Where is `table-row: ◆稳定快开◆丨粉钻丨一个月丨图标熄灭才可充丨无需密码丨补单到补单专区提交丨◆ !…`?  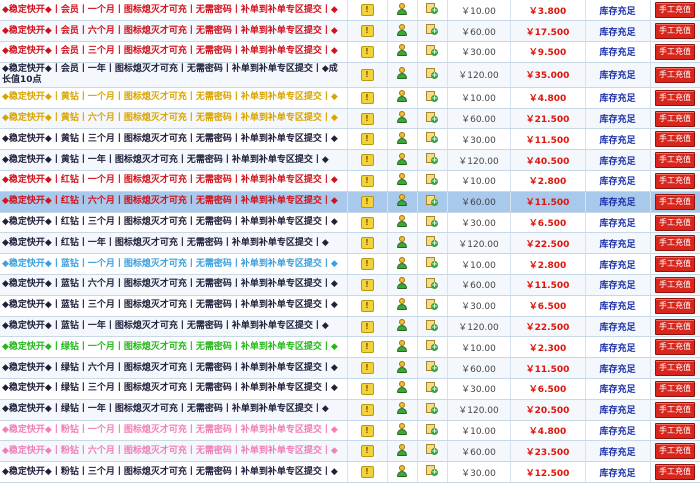 table-row: ◆稳定快开◆丨粉钻丨一个月丨图标熄灭才可充丨无需密码丨补单到补单专区提交丨◆ !… is located at coordinates (350, 431).